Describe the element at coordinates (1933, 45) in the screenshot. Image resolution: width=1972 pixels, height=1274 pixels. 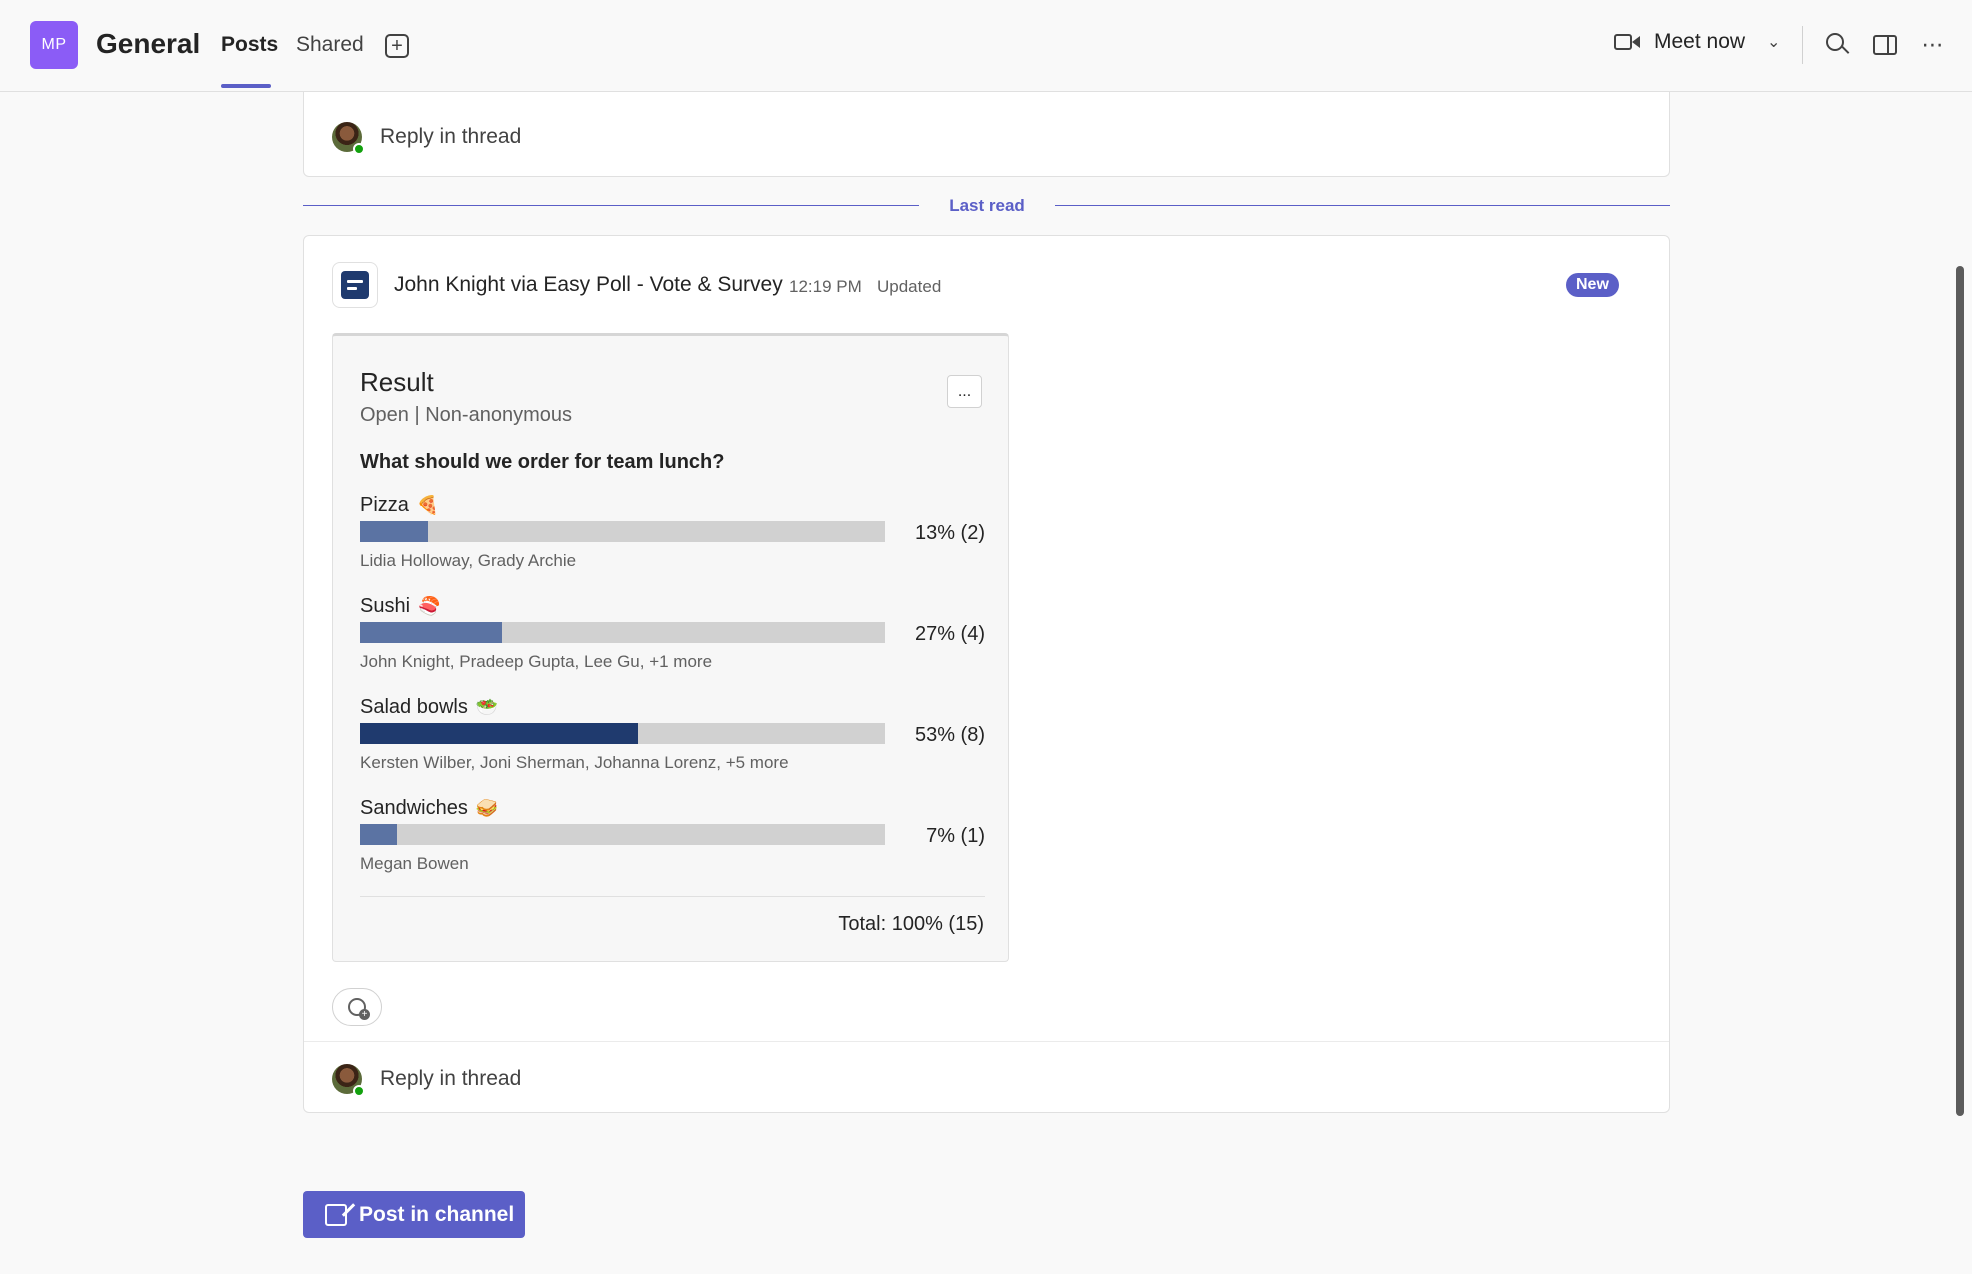
I see `more-icon: ⋯` at that location.